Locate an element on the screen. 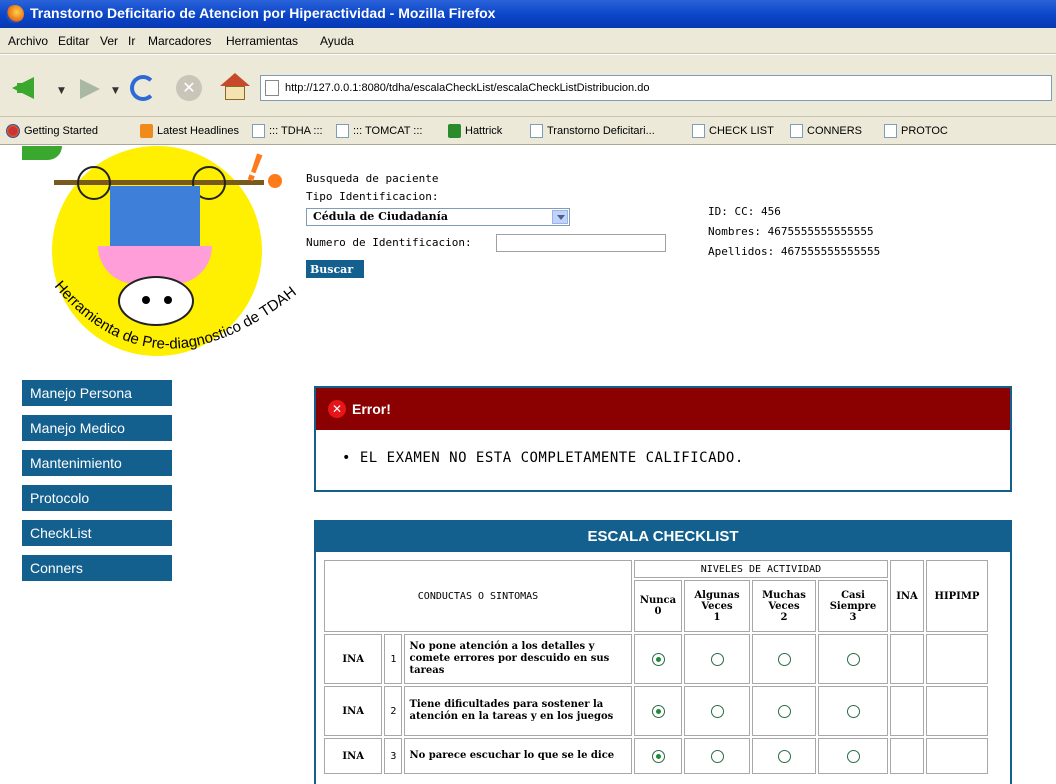 This screenshot has height=784, width=1056. level-header: Muchas Veces 2 is located at coordinates (784, 606).